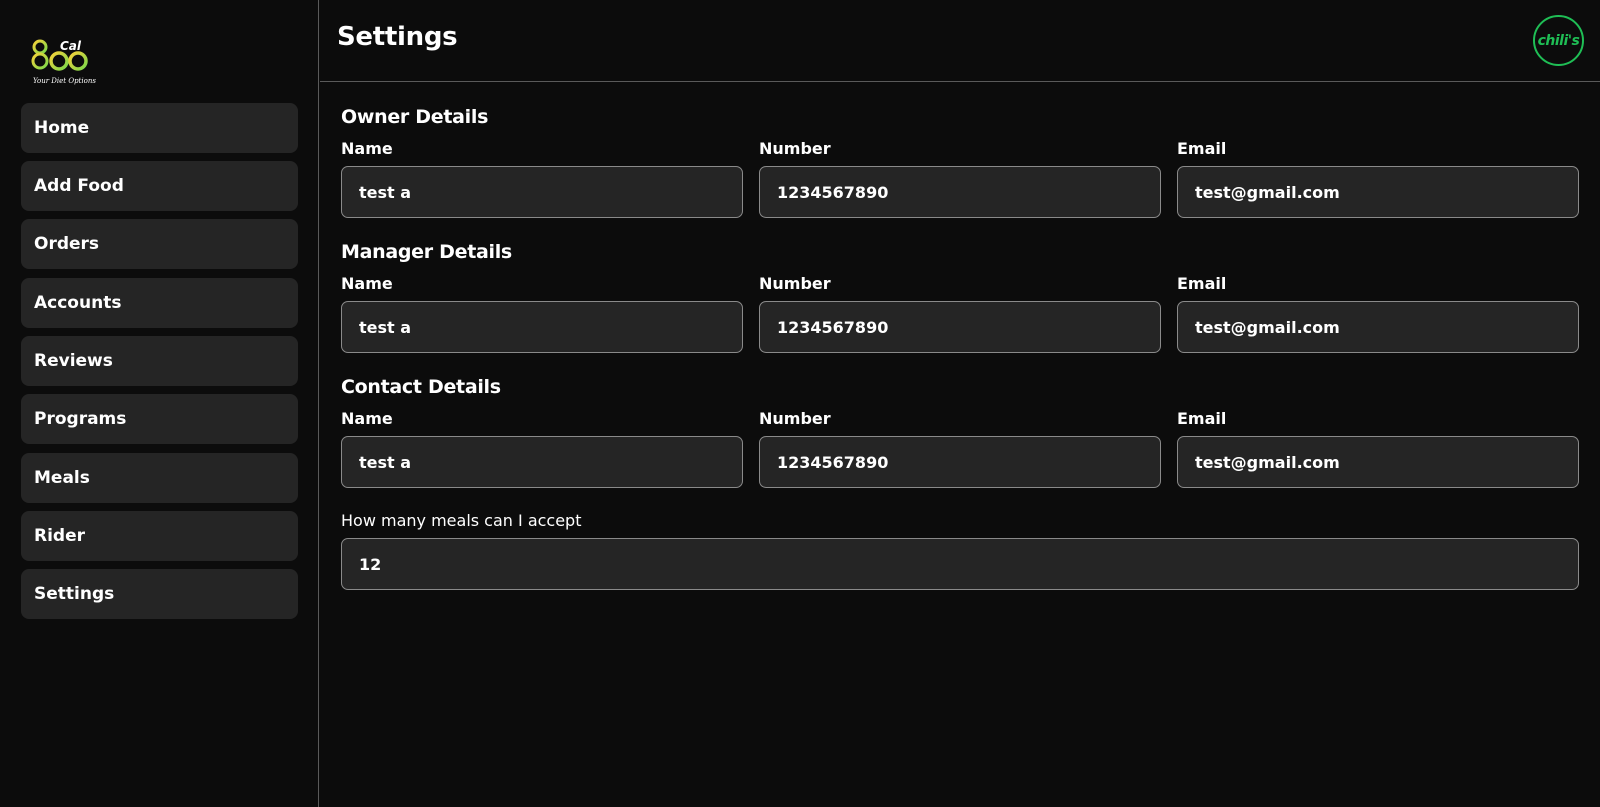 The image size is (1600, 807). What do you see at coordinates (795, 418) in the screenshot?
I see `contact-number-label: Number` at bounding box center [795, 418].